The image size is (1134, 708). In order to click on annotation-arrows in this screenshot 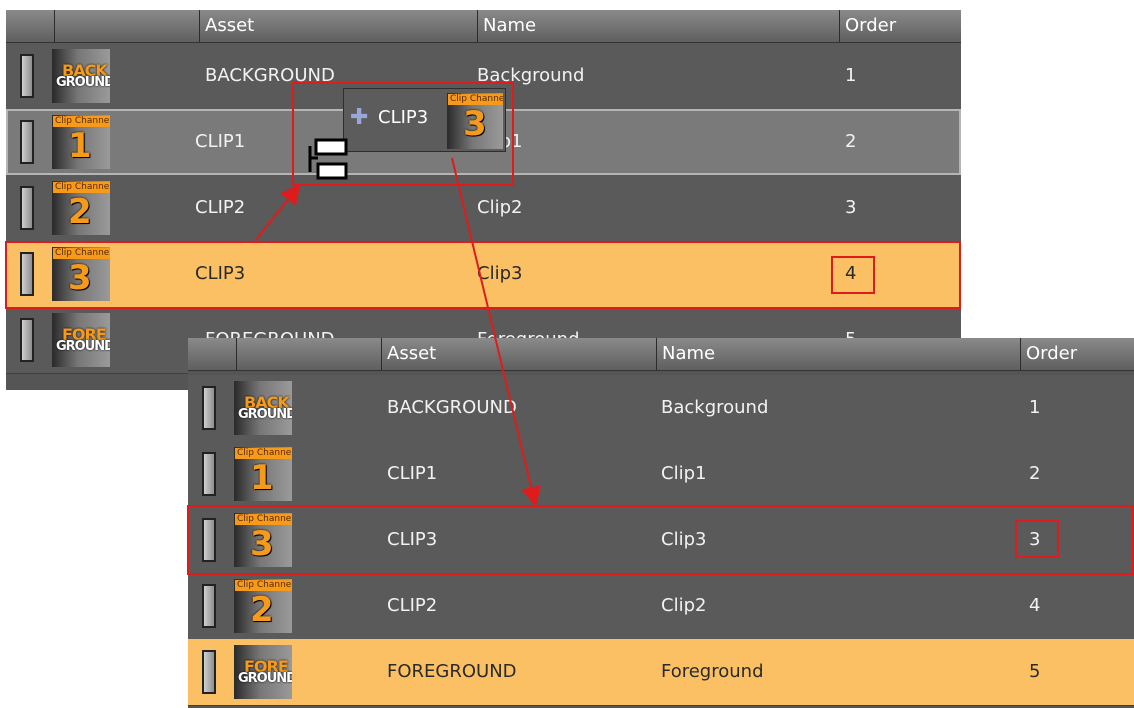, I will do `click(397, 332)`.